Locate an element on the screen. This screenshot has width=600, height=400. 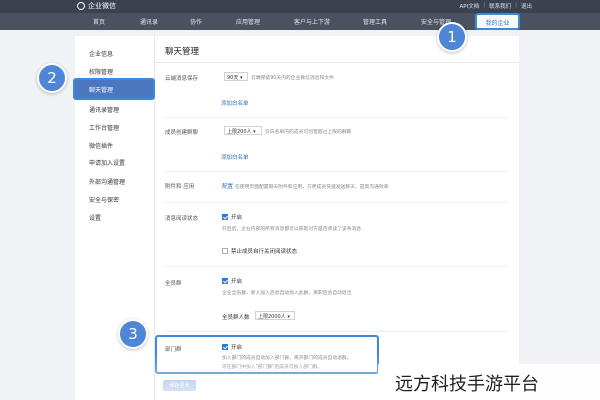
attachment-label: 附件和 应用 is located at coordinates (180, 187).